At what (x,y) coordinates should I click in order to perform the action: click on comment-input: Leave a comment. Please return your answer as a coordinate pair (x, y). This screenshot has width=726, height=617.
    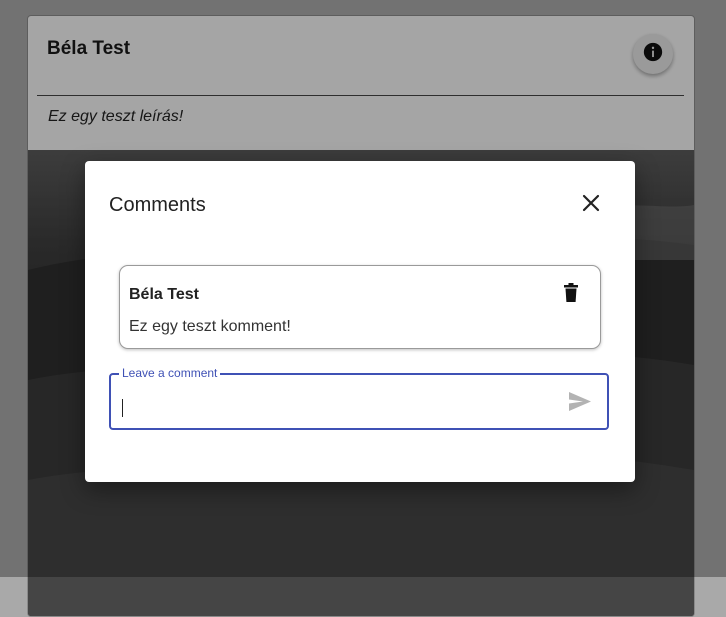
    Looking at the image, I should click on (359, 398).